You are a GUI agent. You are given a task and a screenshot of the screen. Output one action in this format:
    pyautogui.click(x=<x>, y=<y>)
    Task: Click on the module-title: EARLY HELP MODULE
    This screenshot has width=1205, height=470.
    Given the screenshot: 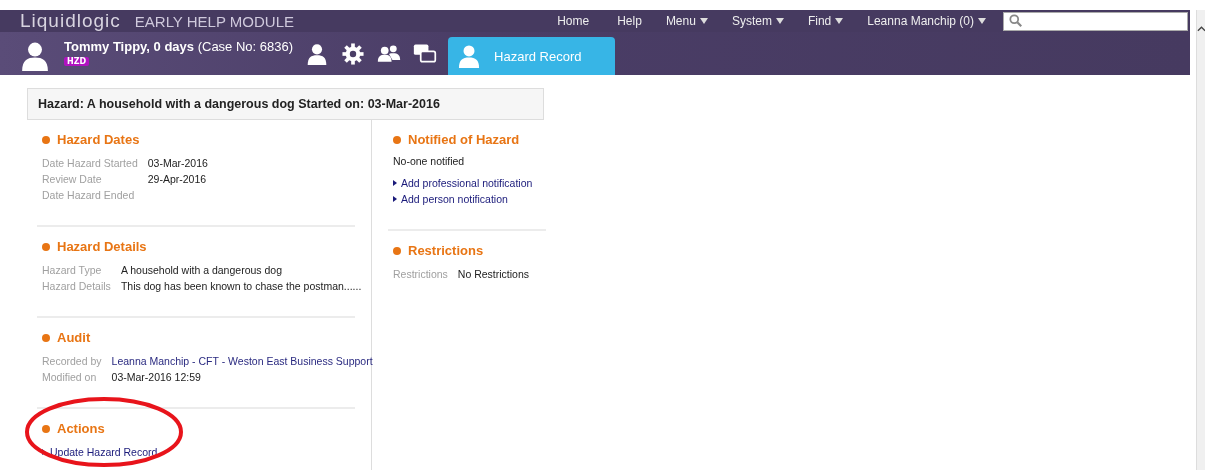 What is the action you would take?
    pyautogui.click(x=214, y=21)
    